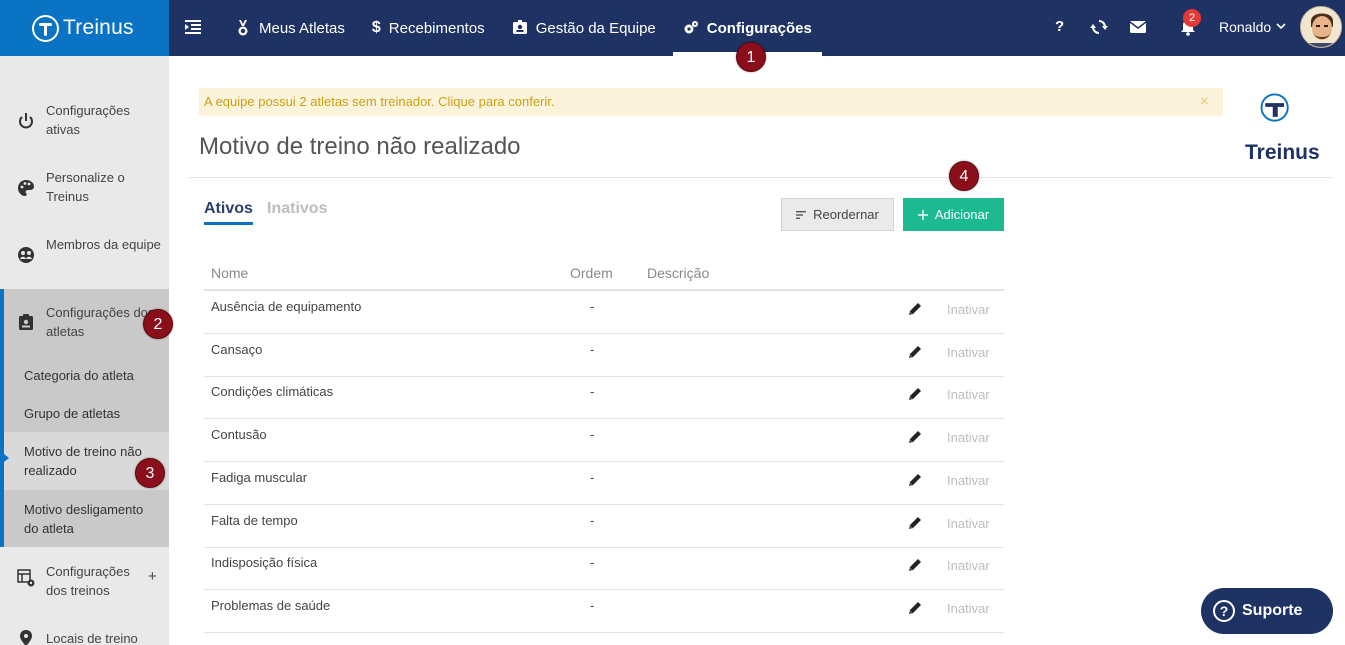 The width and height of the screenshot is (1345, 645). I want to click on close-icon: ×, so click(1204, 102).